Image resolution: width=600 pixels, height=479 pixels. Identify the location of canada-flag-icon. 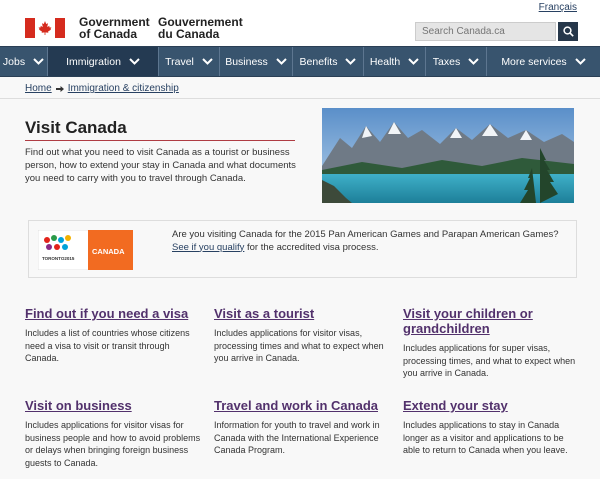
(45, 28).